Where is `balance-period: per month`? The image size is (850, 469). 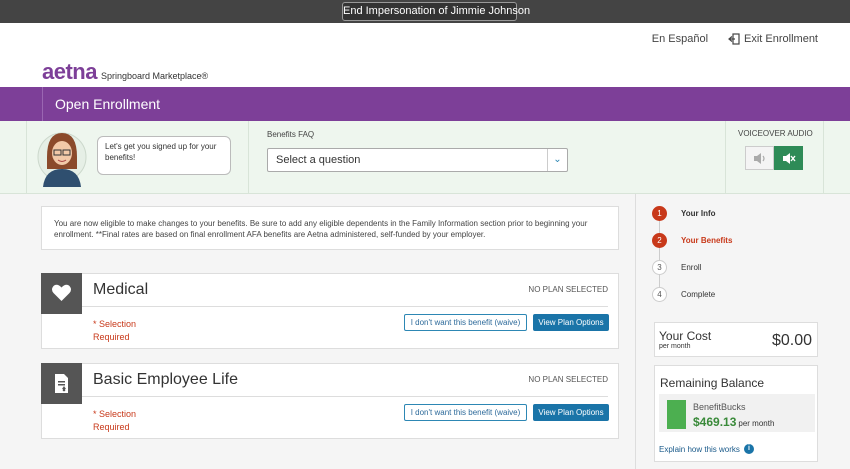 balance-period: per month is located at coordinates (756, 423).